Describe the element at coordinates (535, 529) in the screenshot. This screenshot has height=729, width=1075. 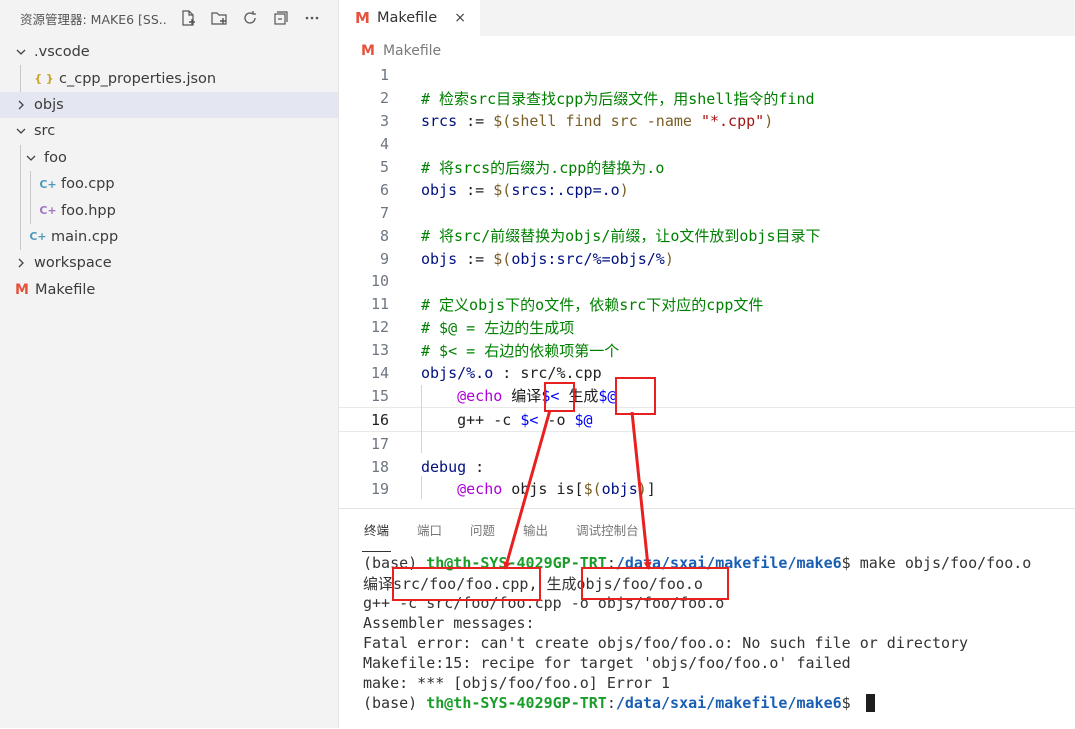
I see `panel-tab: 输出` at that location.